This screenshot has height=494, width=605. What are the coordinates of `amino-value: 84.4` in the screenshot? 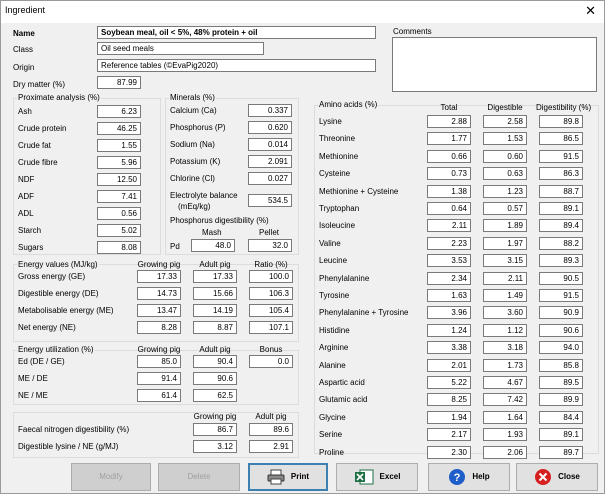 It's located at (561, 417).